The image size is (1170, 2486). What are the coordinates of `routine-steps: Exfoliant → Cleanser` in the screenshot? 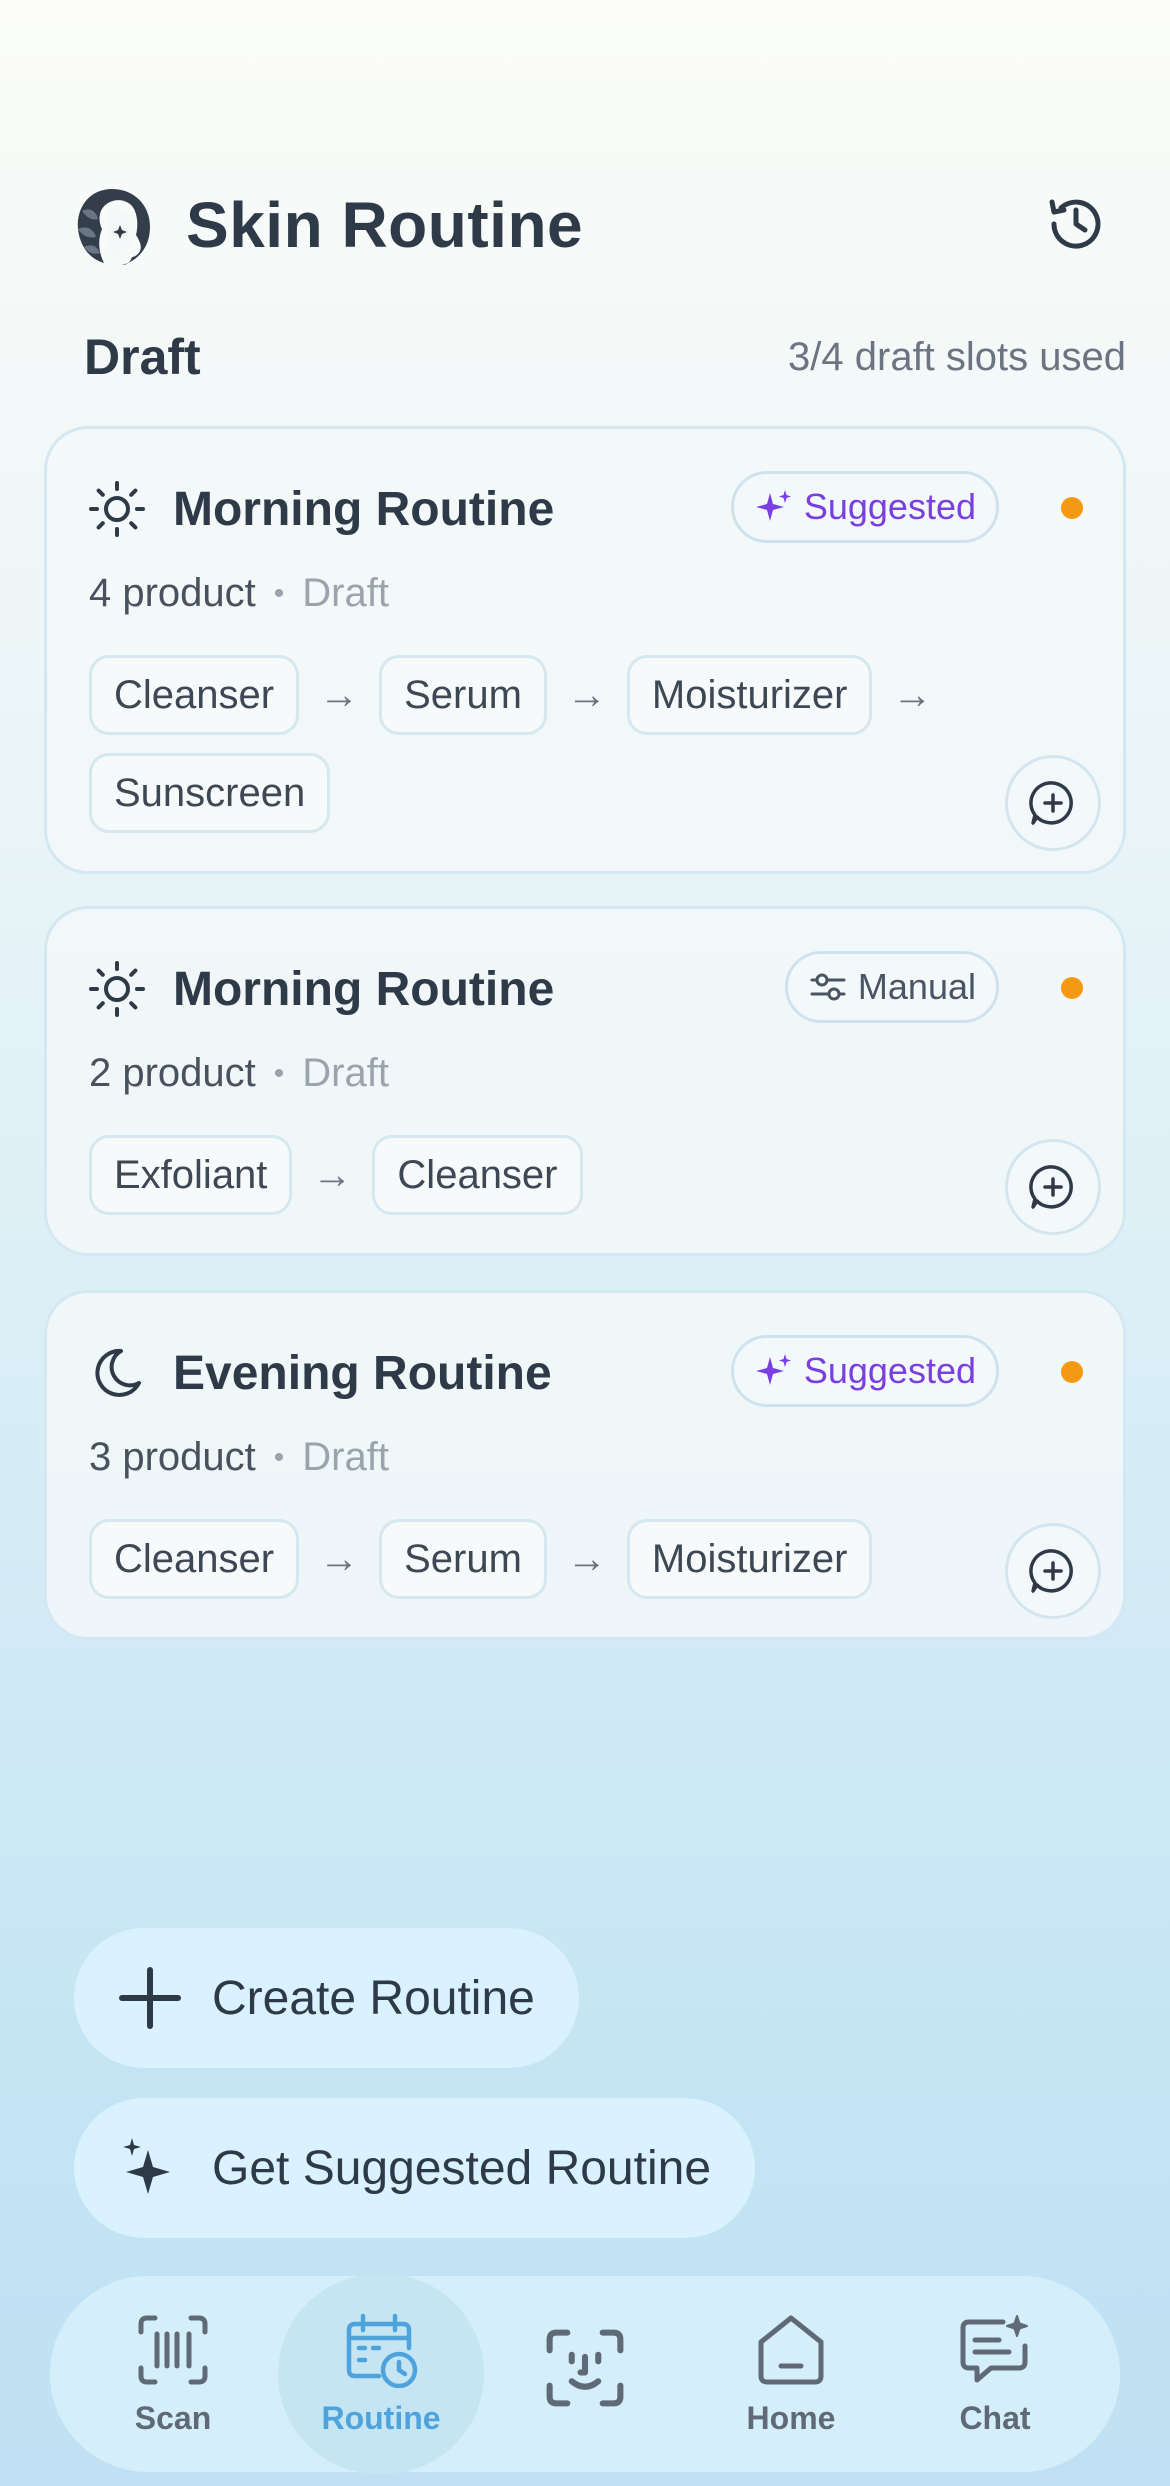 It's located at (569, 1175).